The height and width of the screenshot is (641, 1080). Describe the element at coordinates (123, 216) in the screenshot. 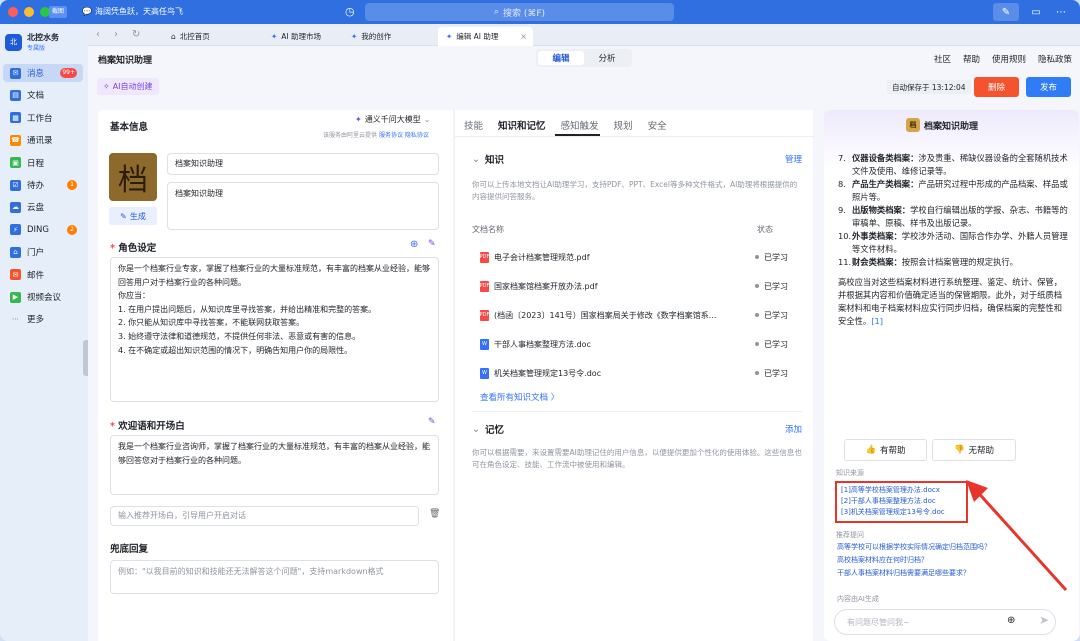

I see `wand-icon: ✎` at that location.